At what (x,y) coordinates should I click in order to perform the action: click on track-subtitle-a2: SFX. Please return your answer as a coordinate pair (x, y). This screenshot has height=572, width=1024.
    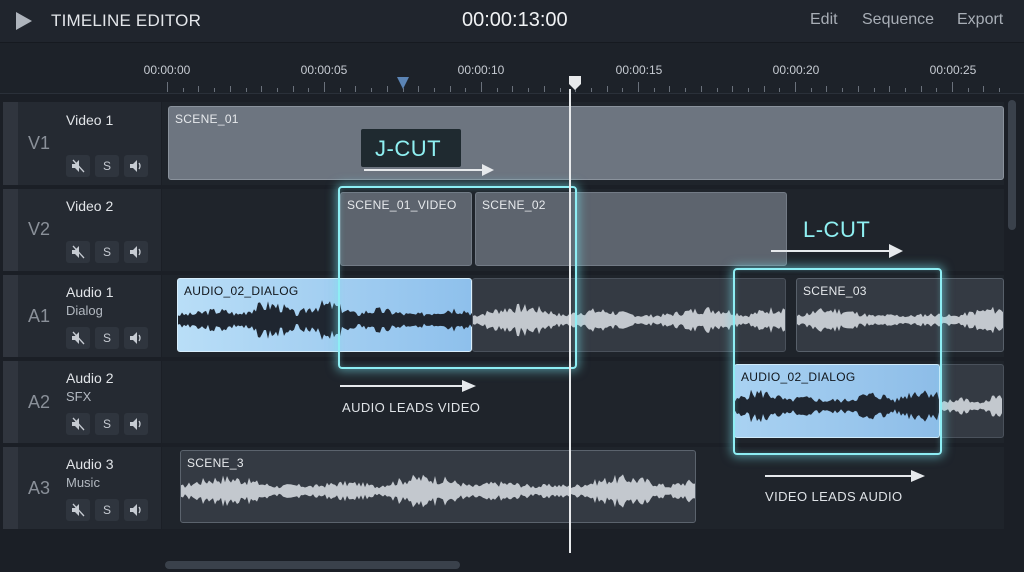
    Looking at the image, I should click on (79, 396).